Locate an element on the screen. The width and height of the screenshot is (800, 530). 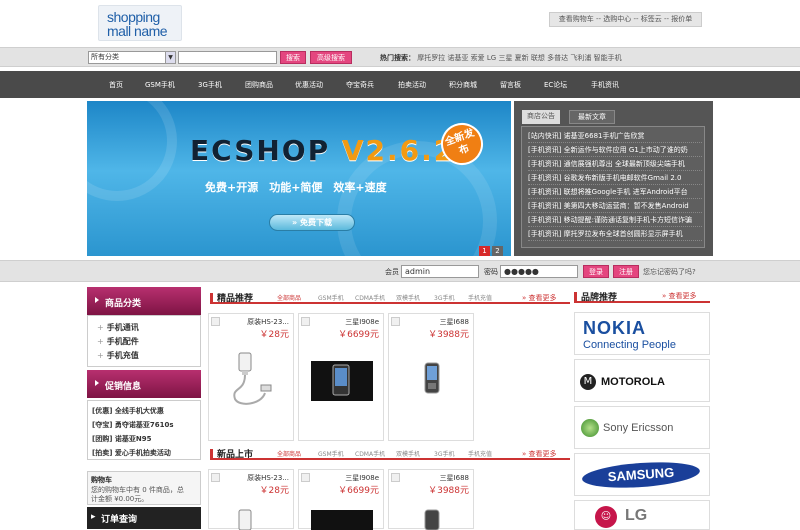
nav-item-promotions: 优惠活动 is located at coordinates (309, 85).